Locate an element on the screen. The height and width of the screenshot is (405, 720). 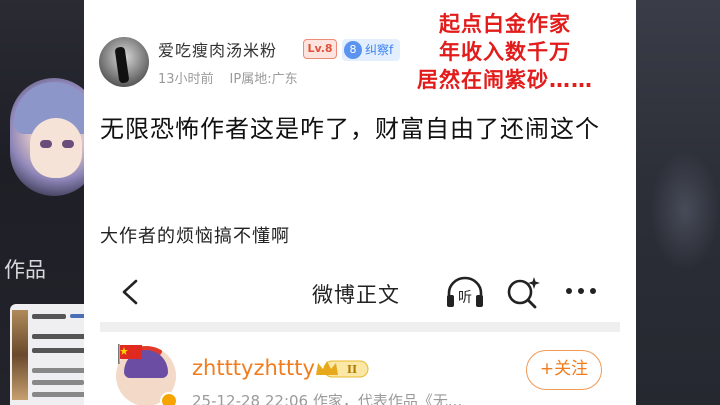
crown-level-badge-icon: II is located at coordinates (342, 369).